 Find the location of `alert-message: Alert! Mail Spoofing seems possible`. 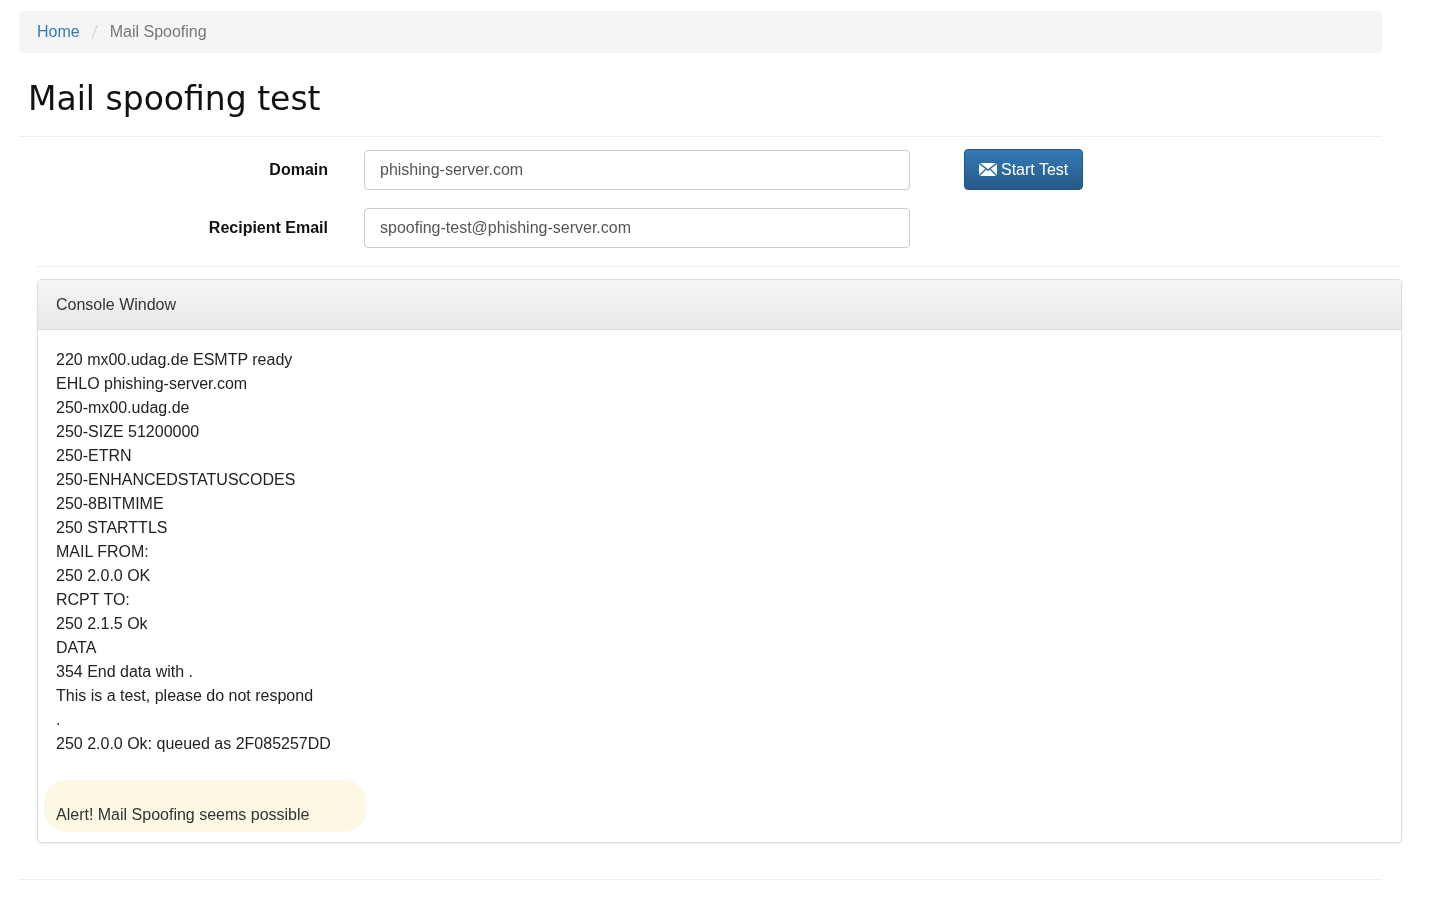

alert-message: Alert! Mail Spoofing seems possible is located at coordinates (205, 806).